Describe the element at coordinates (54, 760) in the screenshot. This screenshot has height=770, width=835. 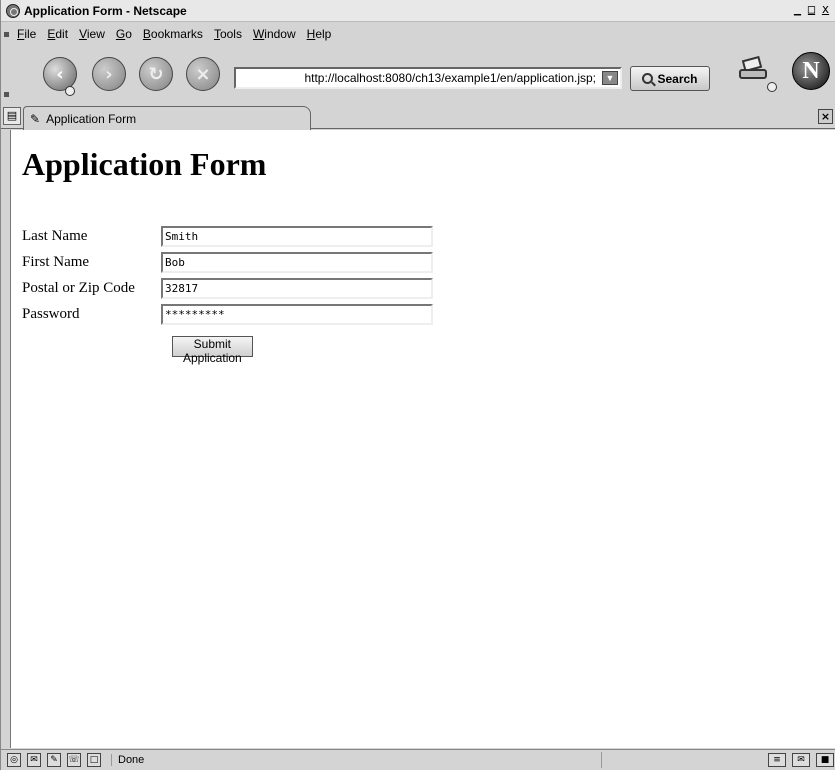
I see `composer-icon: ✎` at that location.